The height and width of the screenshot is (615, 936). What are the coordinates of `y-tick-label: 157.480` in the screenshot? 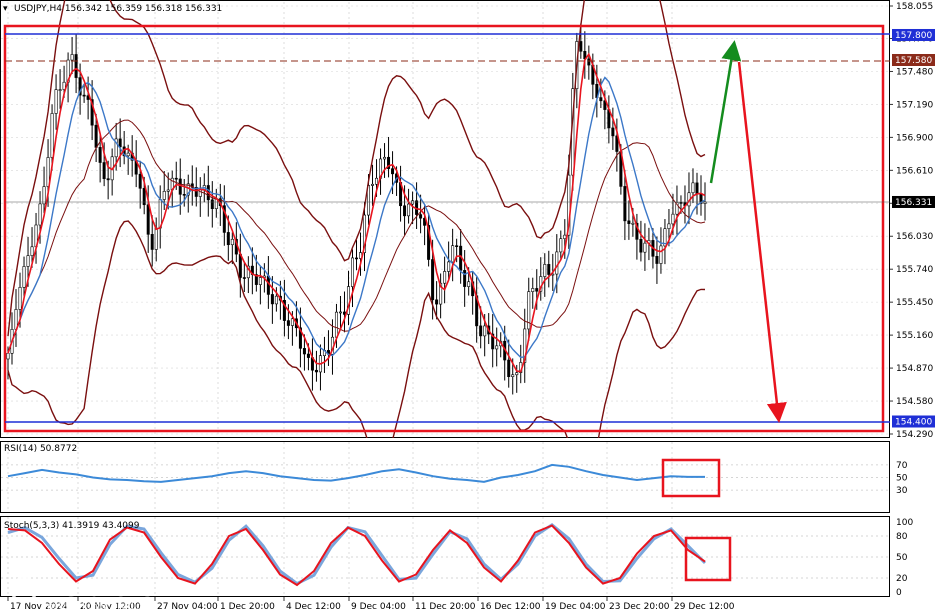 It's located at (914, 72).